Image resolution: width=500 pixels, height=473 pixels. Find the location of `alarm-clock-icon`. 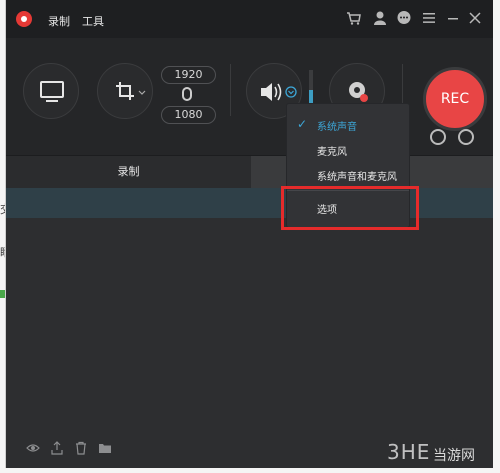

alarm-clock-icon is located at coordinates (438, 137).